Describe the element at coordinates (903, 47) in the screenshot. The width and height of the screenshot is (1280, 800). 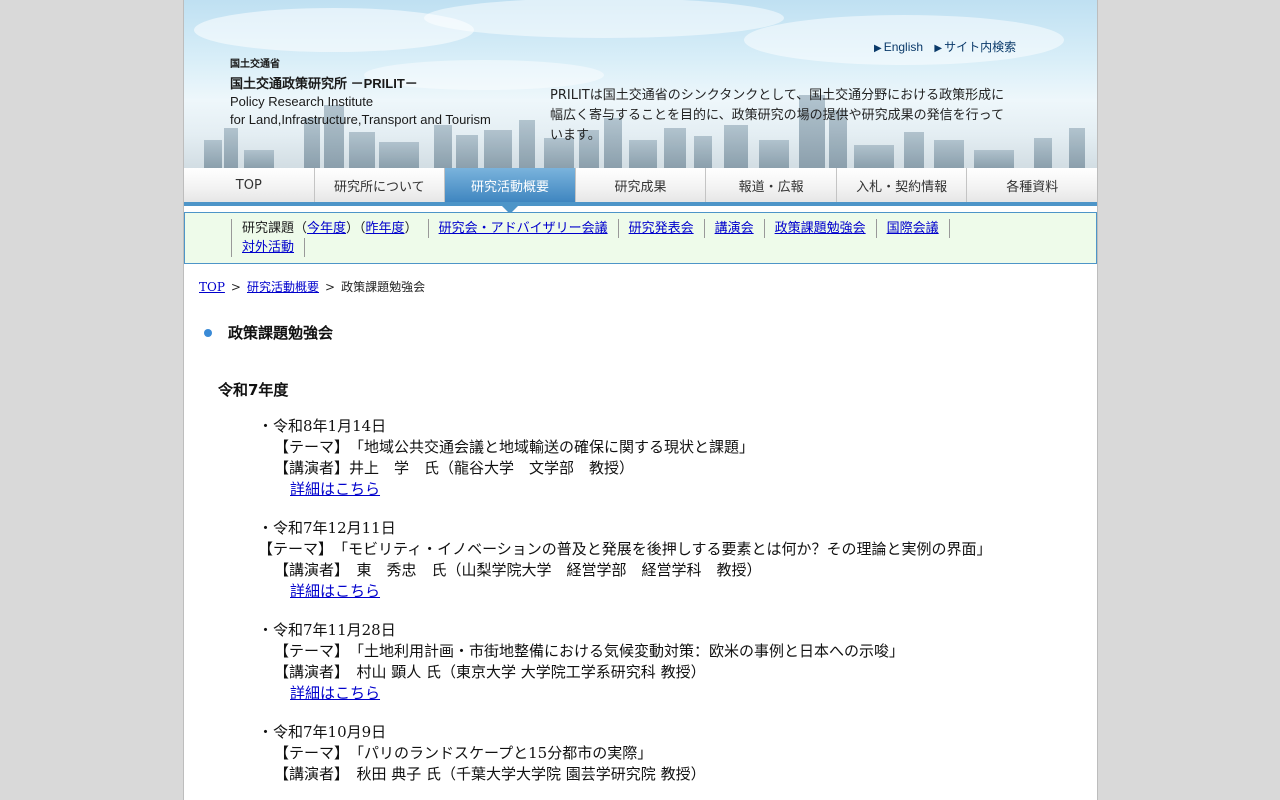
I see `english-link-label: English` at that location.